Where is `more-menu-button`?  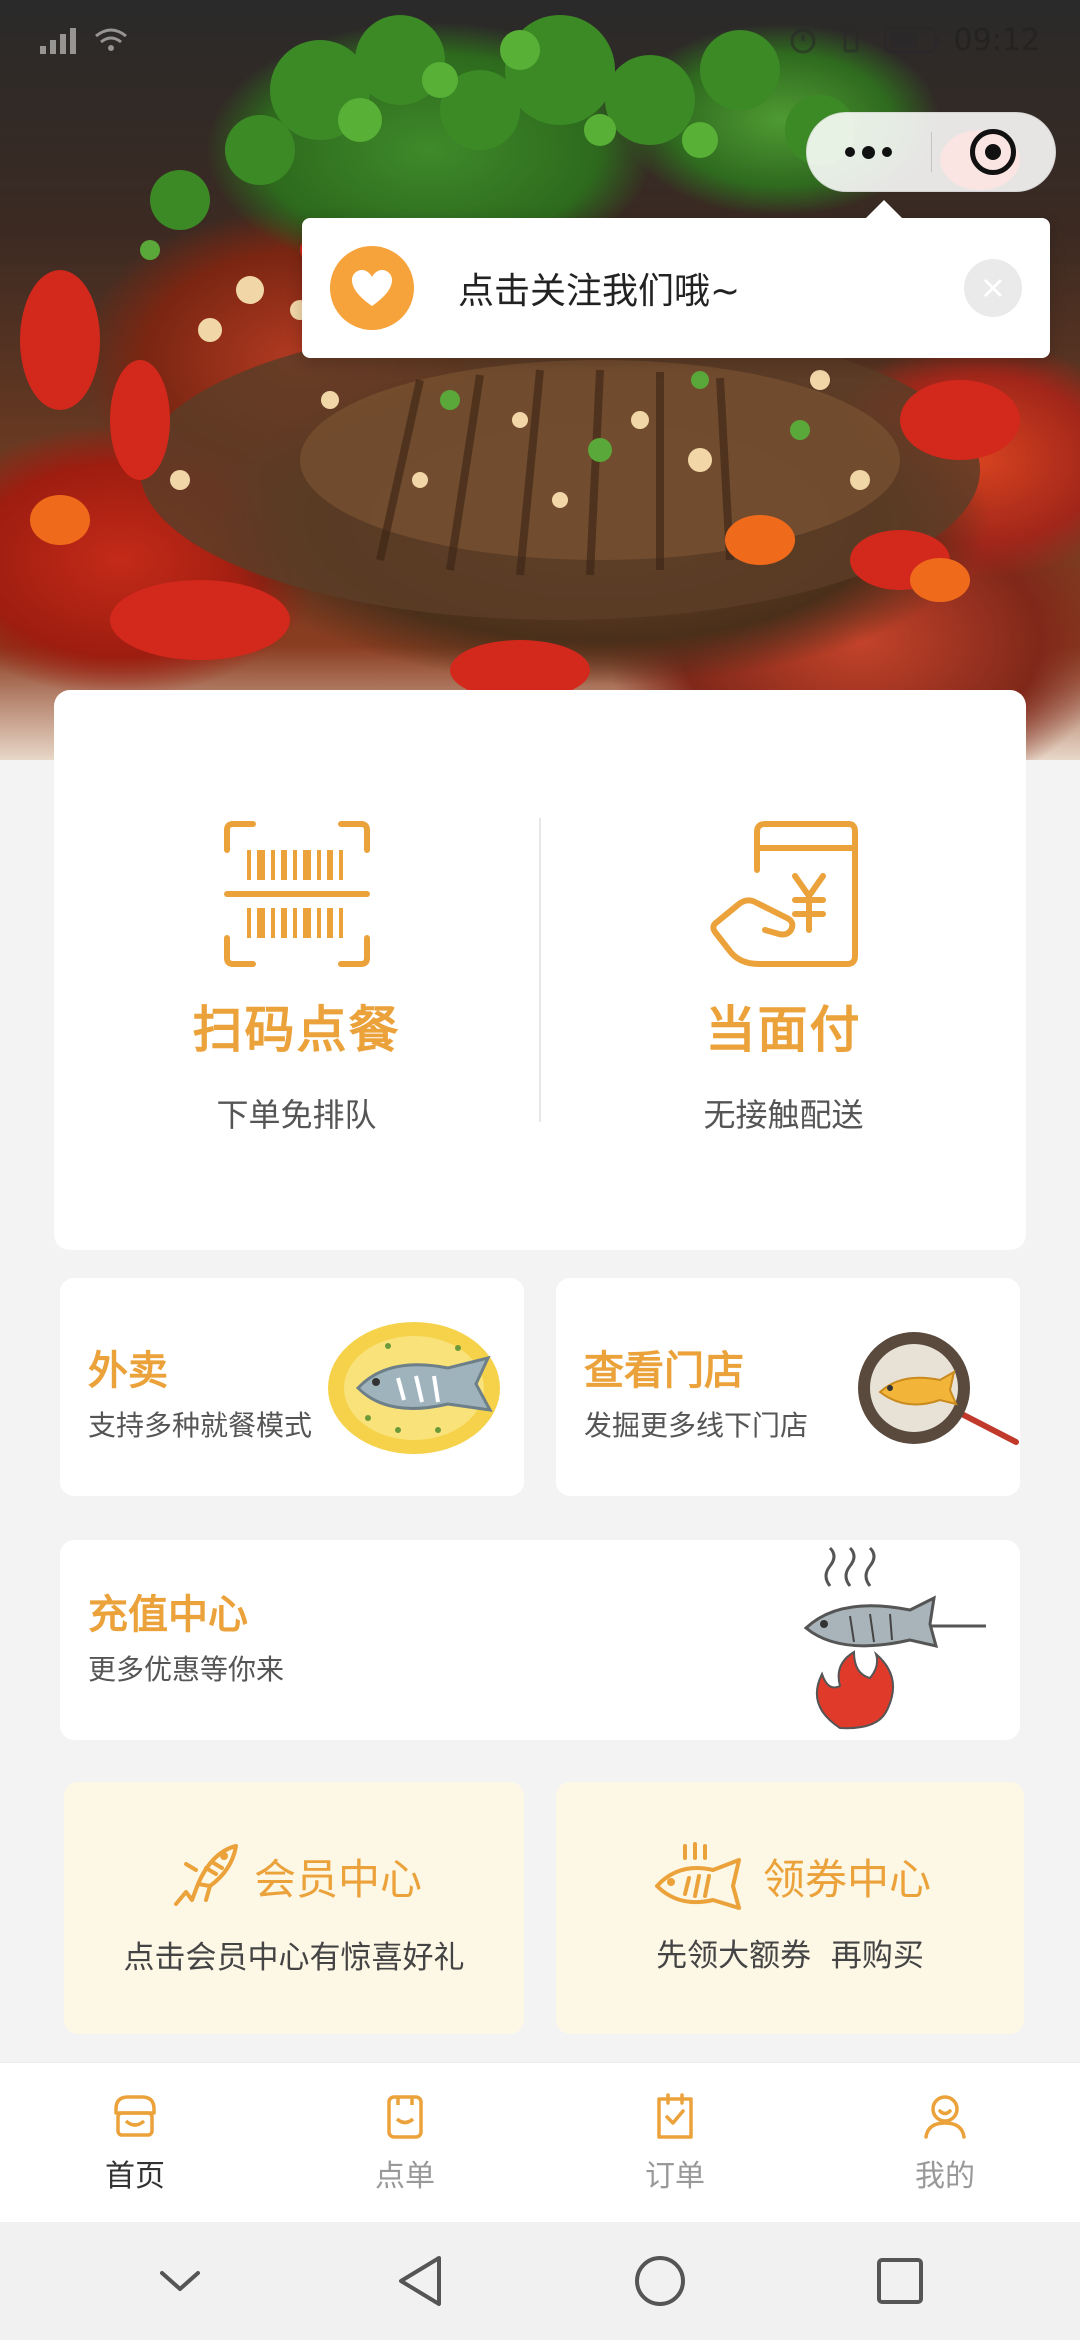 more-menu-button is located at coordinates (869, 152).